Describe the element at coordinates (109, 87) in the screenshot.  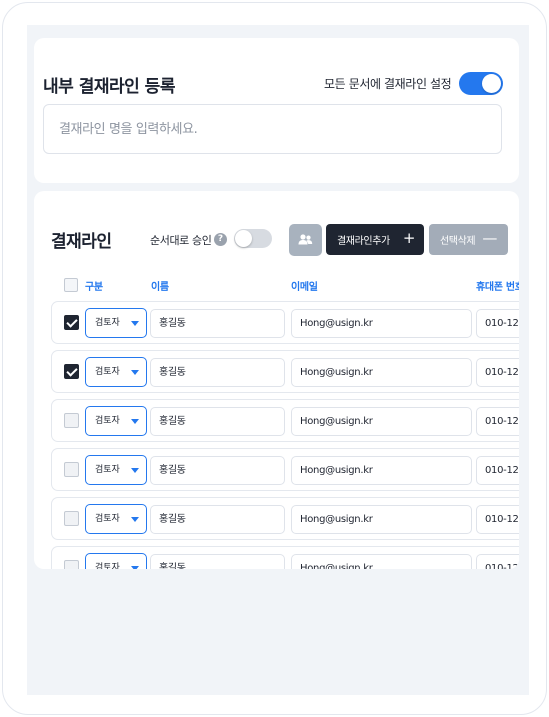
I see `register-title: 내부 결재라인 등록` at that location.